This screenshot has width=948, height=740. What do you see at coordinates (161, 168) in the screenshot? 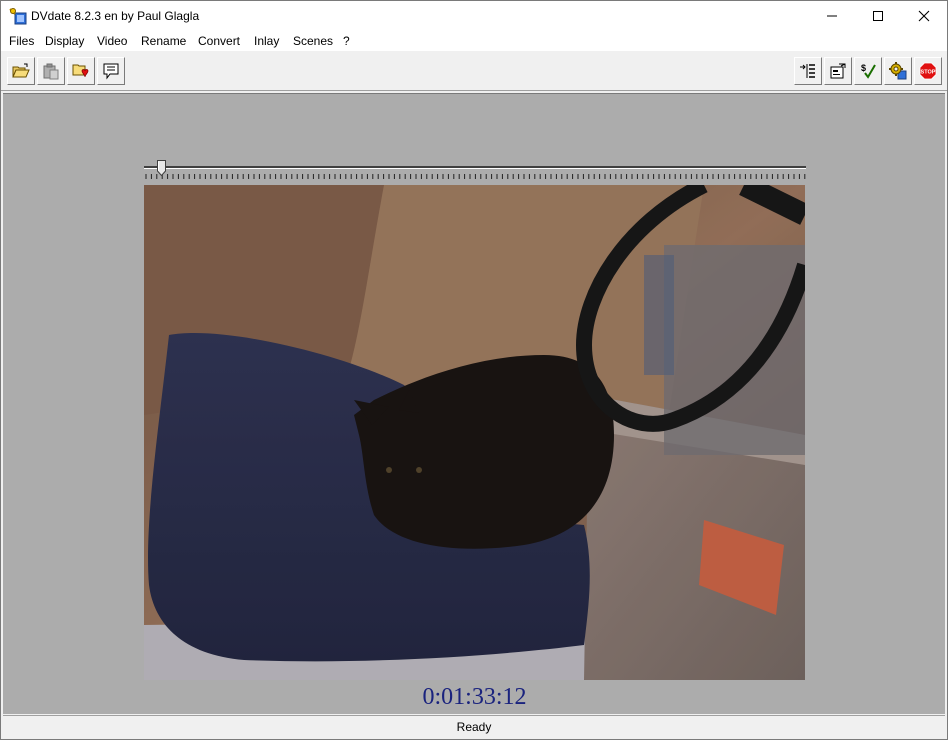
I see `seek-thumb` at bounding box center [161, 168].